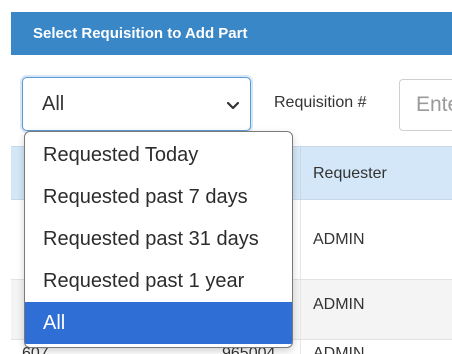  I want to click on dialog-header: Select Requisition to Add Part, so click(231, 33).